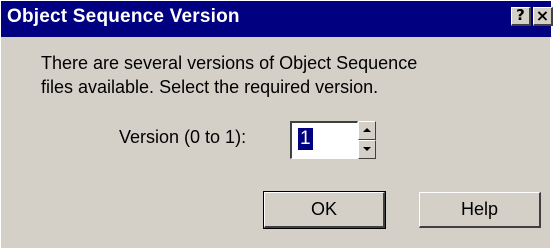  I want to click on arrow-down-icon, so click(367, 149).